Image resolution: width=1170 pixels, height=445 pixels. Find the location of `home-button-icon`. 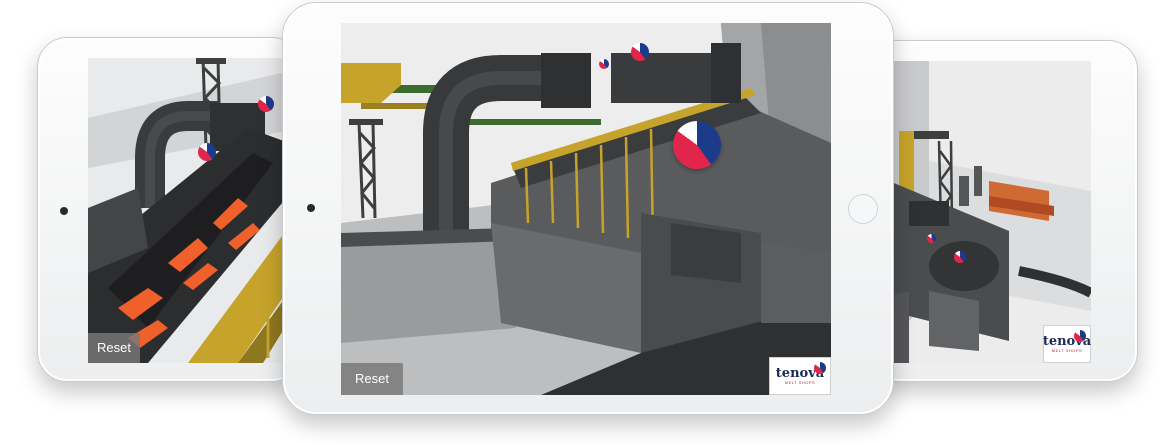

home-button-icon is located at coordinates (863, 209).